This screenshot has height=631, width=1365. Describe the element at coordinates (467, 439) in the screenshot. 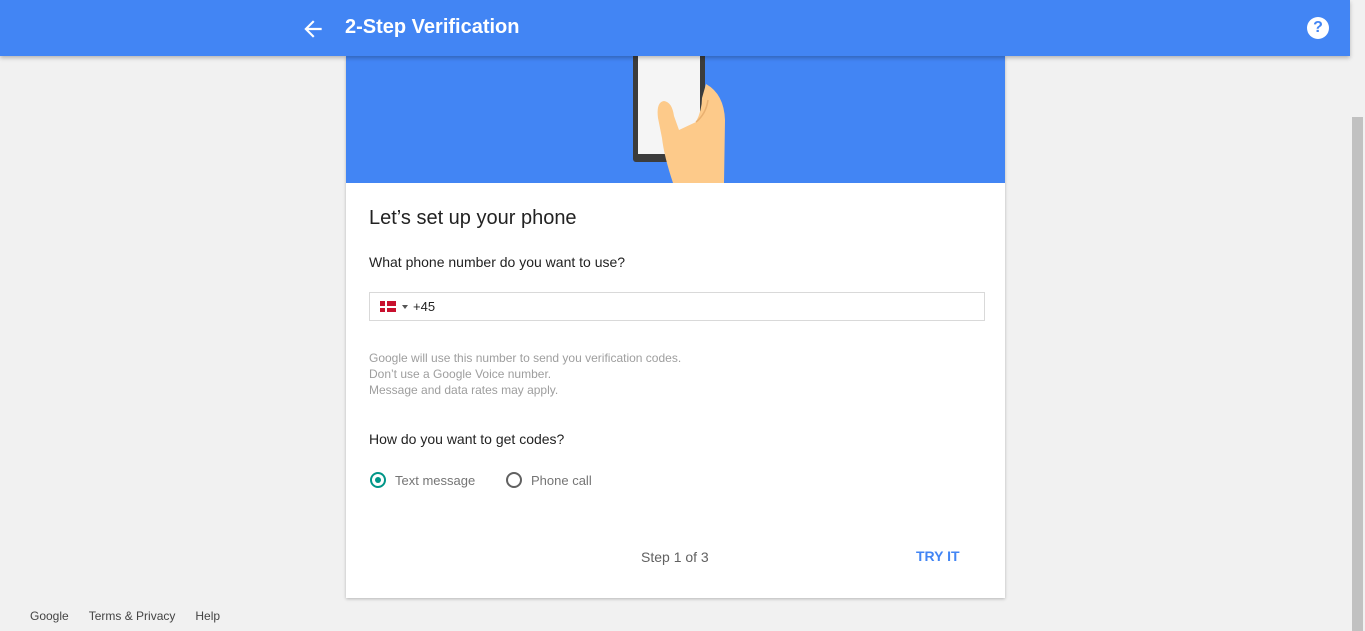

I see `codes-question: How do you want to get codes?` at that location.